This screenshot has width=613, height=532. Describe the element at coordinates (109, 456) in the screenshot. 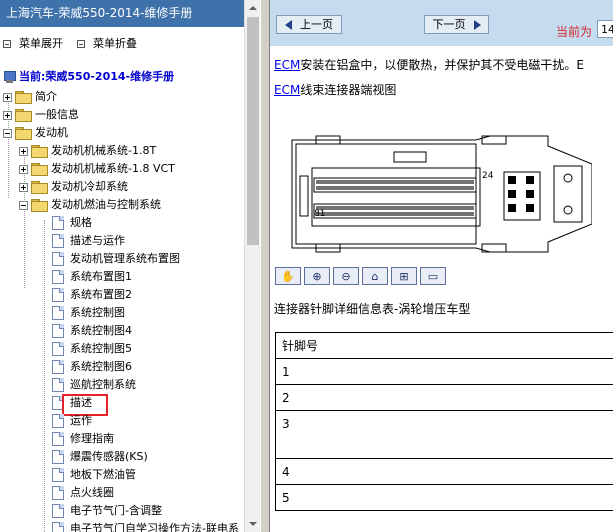

I see `tree-leaf-label: 爆震传感器(KS)` at that location.